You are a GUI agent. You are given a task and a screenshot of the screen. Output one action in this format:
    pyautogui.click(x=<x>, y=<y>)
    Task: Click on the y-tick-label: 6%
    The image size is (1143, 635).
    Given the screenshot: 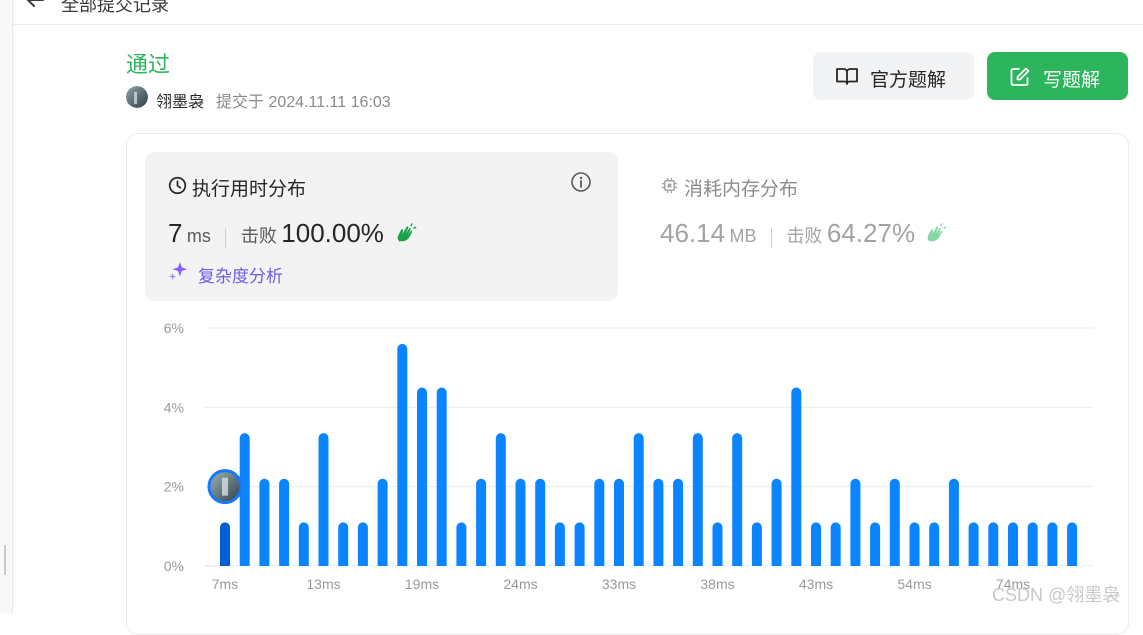 What is the action you would take?
    pyautogui.click(x=174, y=328)
    